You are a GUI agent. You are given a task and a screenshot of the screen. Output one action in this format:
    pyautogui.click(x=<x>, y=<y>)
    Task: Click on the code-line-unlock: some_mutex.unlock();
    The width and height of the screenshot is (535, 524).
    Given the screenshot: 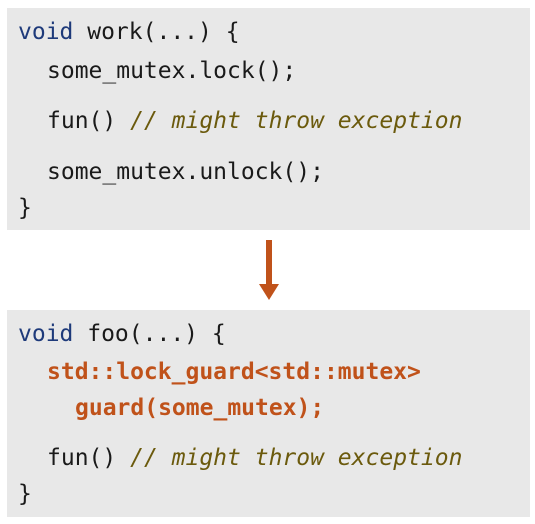 What is the action you would take?
    pyautogui.click(x=185, y=172)
    